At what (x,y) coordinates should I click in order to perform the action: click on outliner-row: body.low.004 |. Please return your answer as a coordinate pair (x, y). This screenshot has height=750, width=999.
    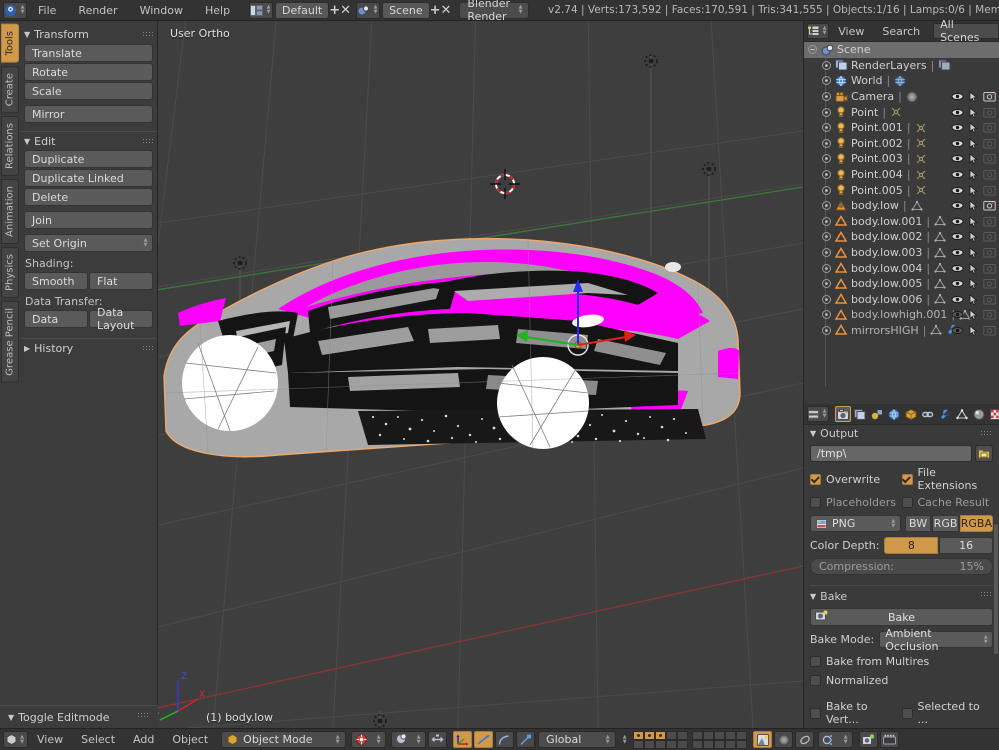
    Looking at the image, I should click on (901, 268).